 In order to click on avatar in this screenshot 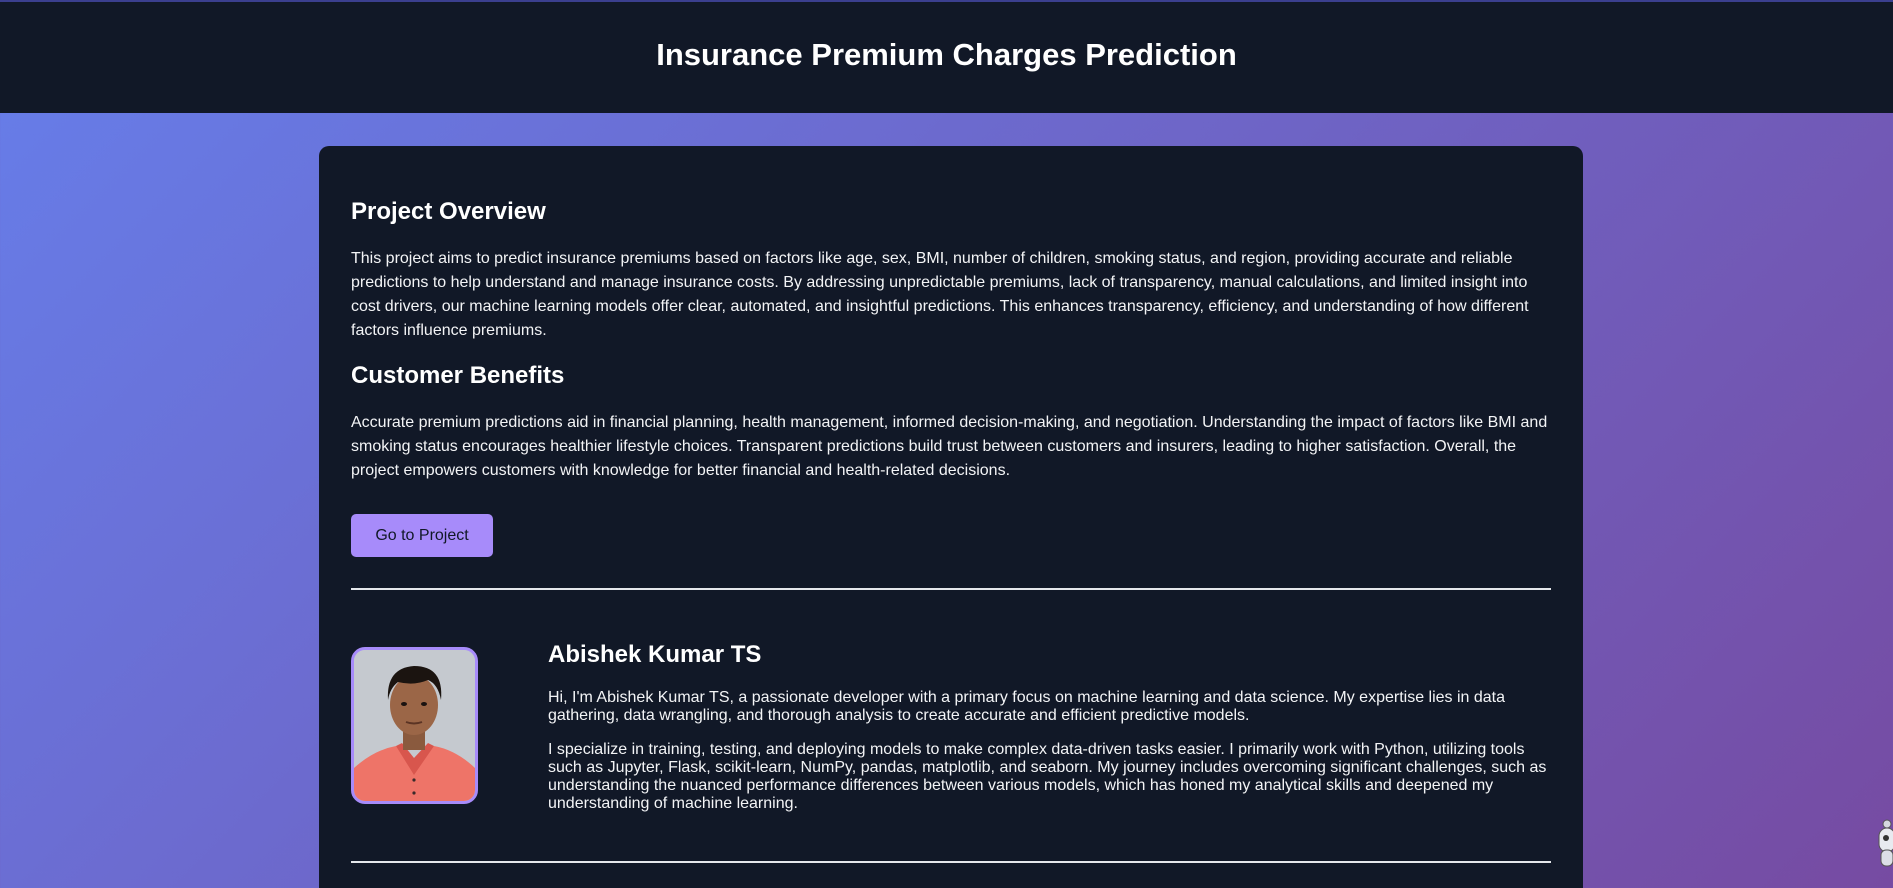, I will do `click(414, 725)`.